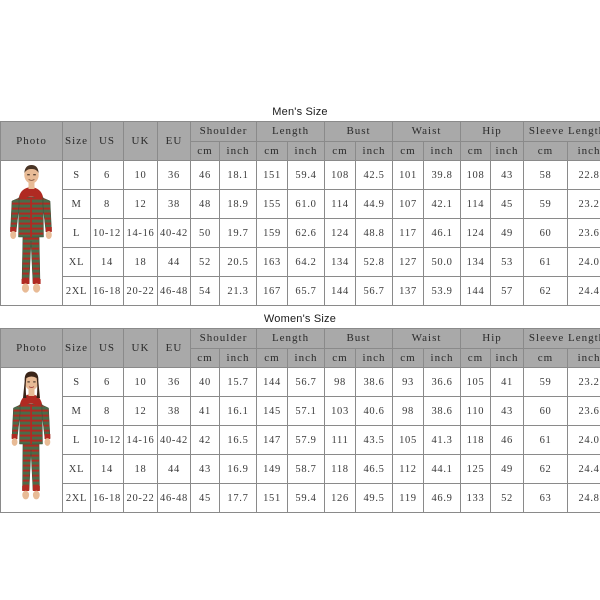 This screenshot has width=600, height=600. I want to click on cell-sleeve-cm: 58, so click(546, 175).